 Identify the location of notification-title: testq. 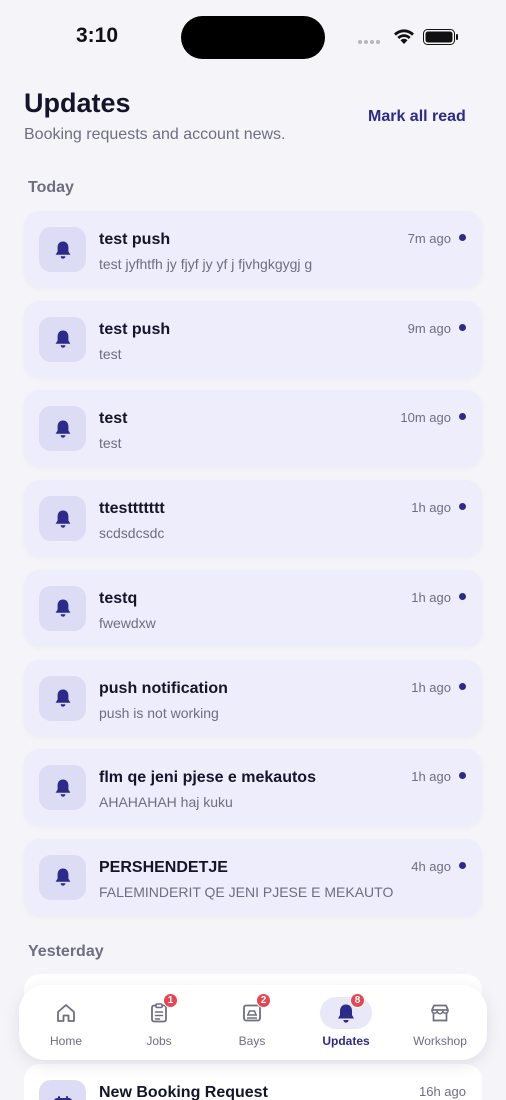
(118, 598).